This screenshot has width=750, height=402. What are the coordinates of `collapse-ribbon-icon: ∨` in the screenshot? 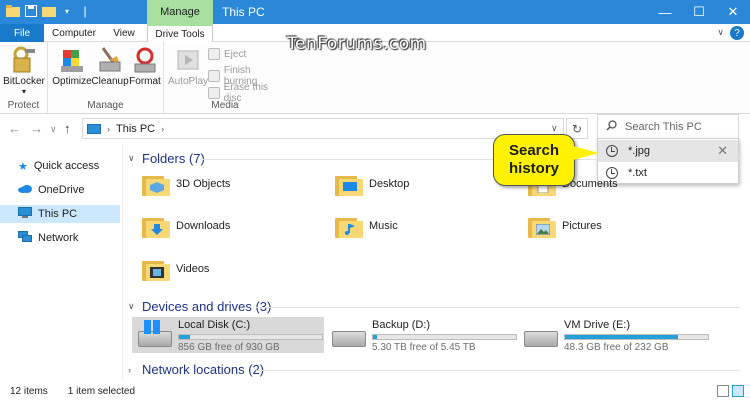 It's located at (720, 32).